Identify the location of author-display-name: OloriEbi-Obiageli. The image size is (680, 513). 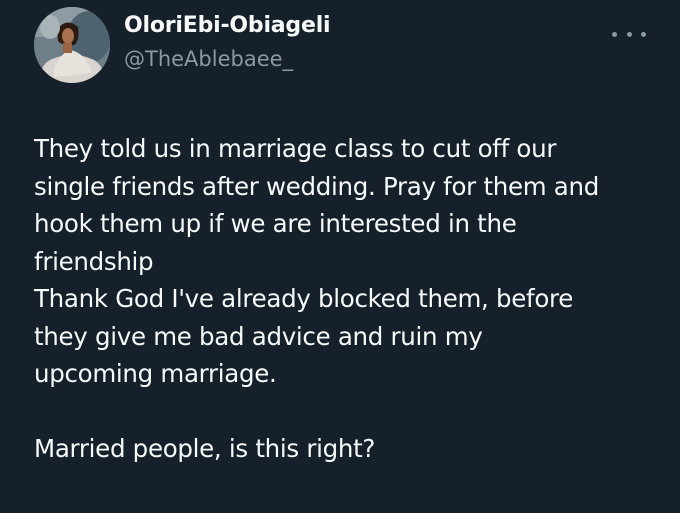
(227, 26).